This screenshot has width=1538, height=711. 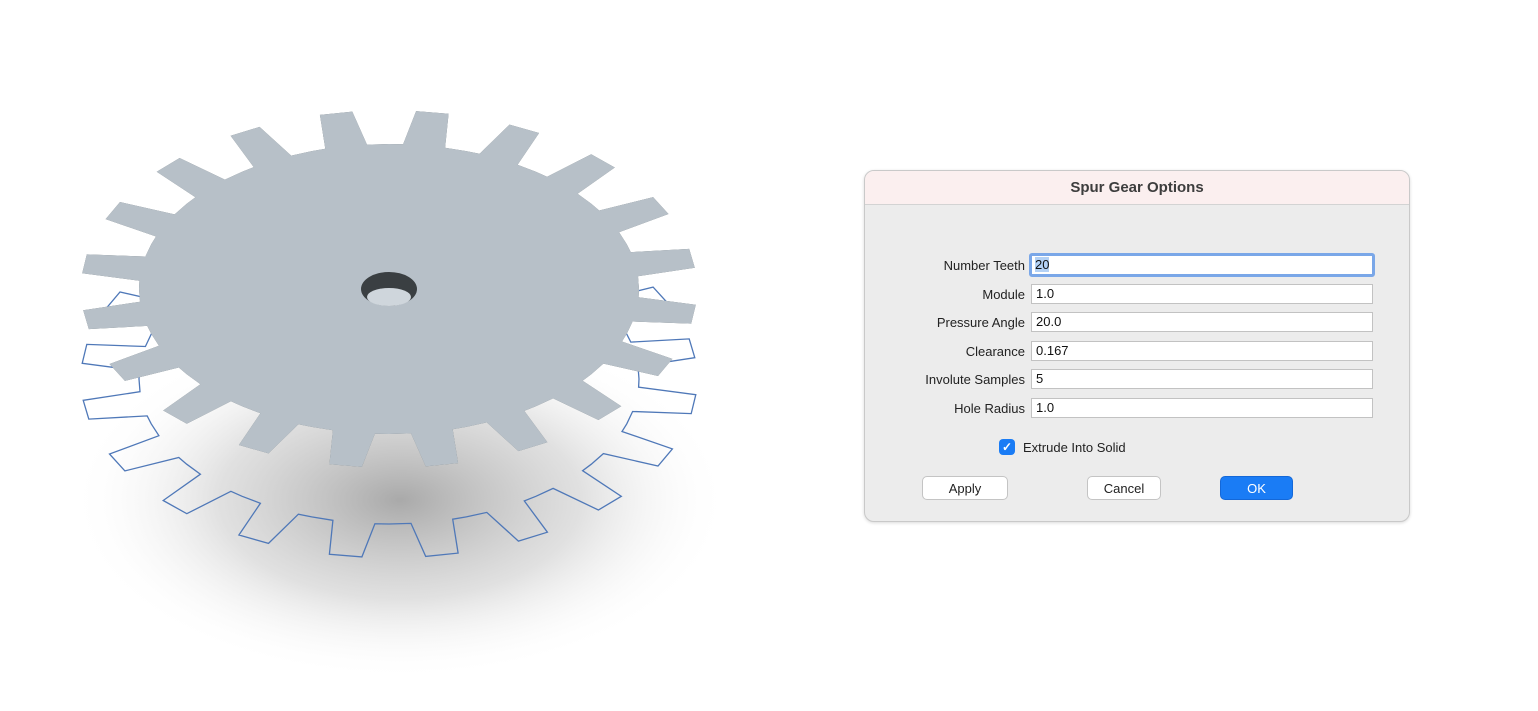 I want to click on field-row-pressure-angle: Pressure Angle 20.0, so click(x=1119, y=322).